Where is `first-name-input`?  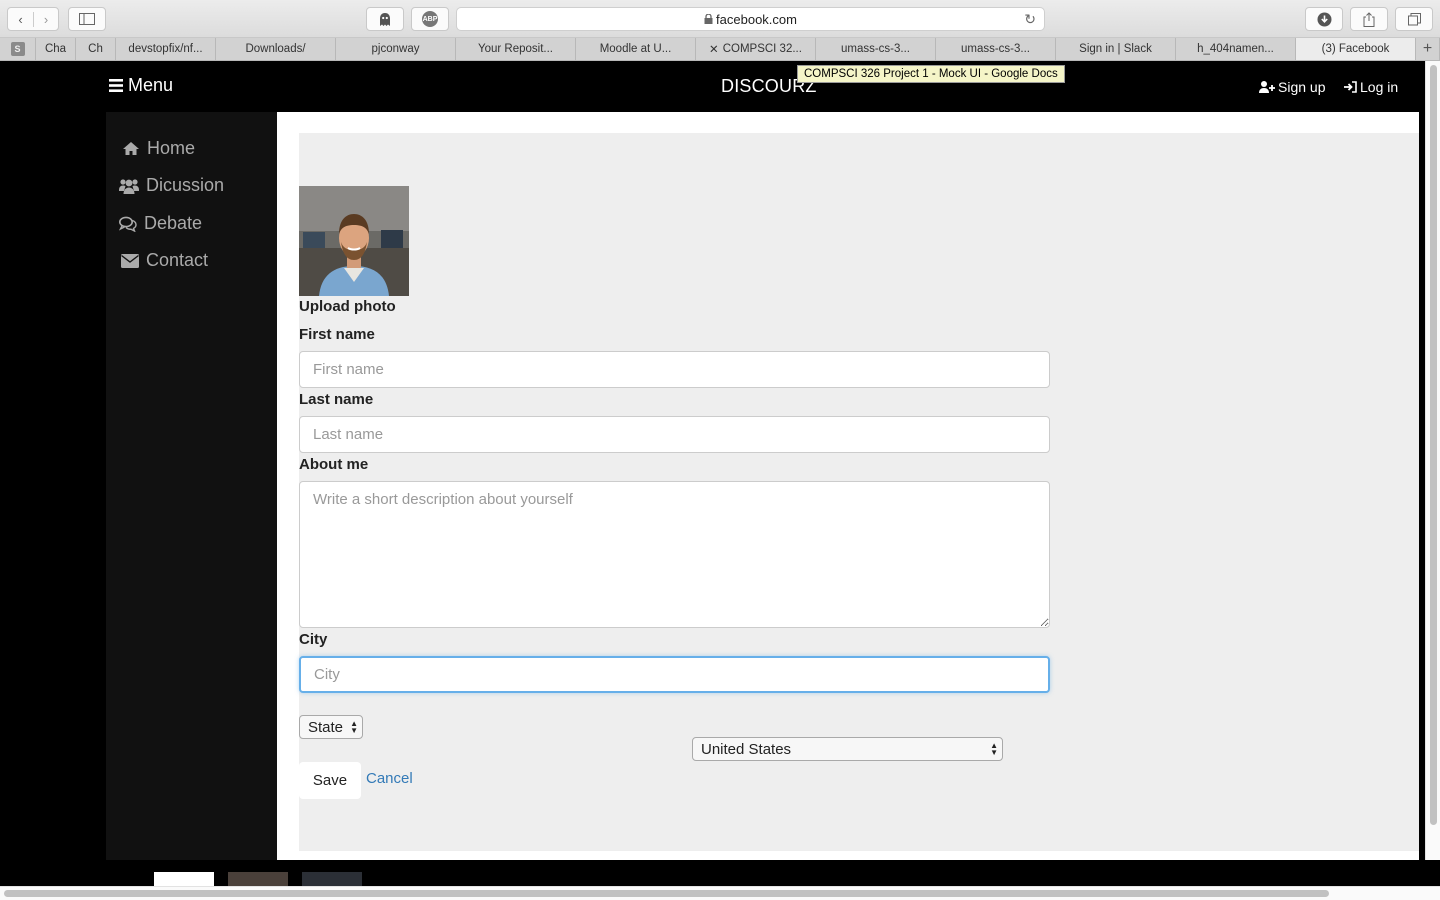 first-name-input is located at coordinates (674, 369).